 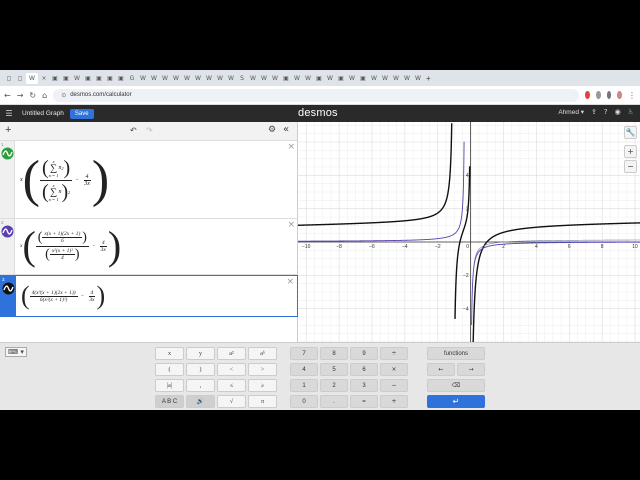 I want to click on keypad-num-key-2-2: 3, so click(x=364, y=385).